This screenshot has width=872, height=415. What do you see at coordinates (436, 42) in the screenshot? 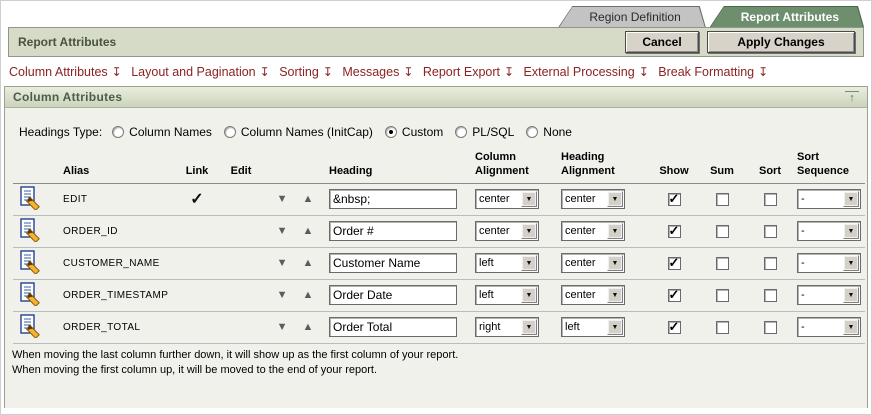
I see `toolbar: Report Attributes Cancel Apply Changes` at bounding box center [436, 42].